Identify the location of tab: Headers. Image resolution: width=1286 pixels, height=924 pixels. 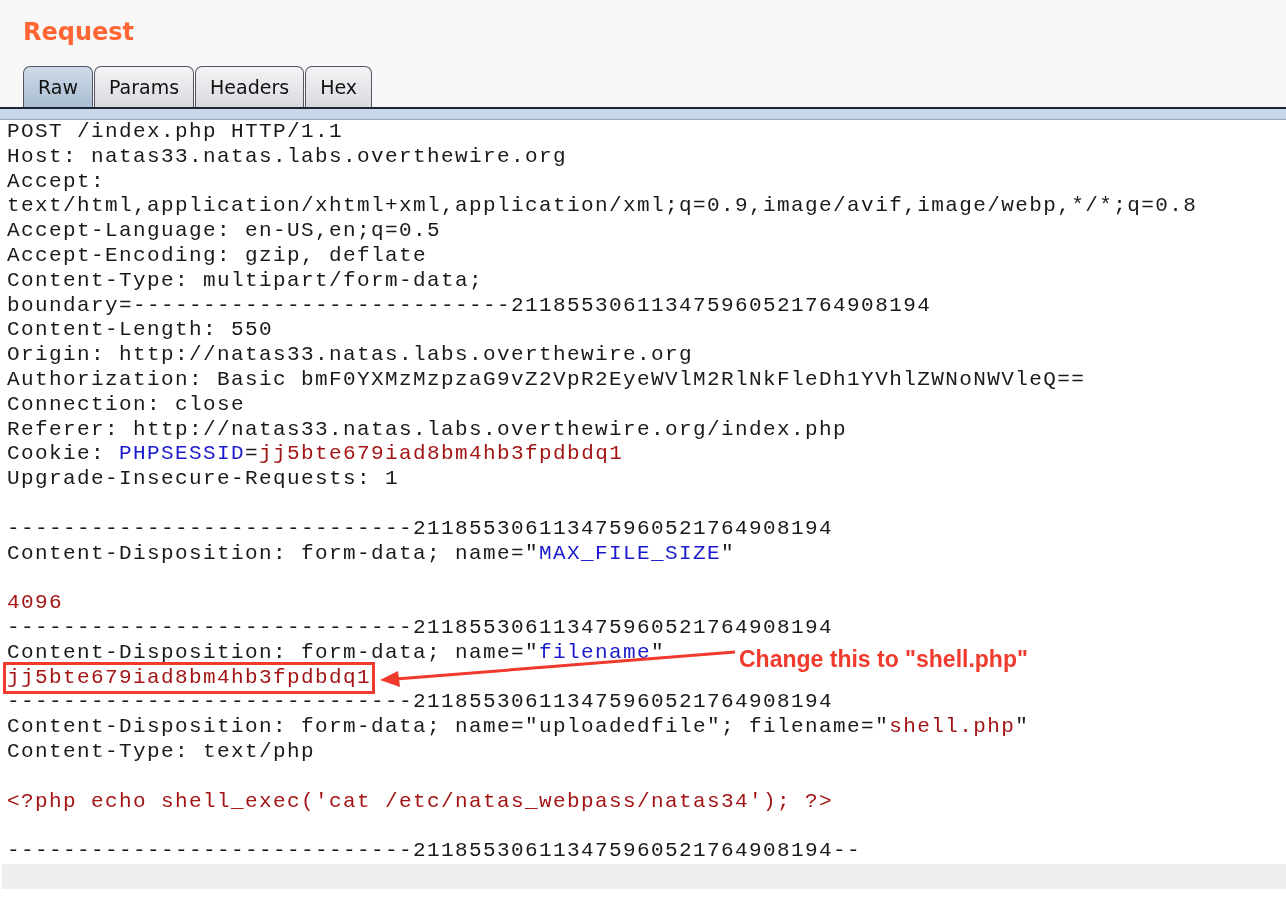
(250, 86).